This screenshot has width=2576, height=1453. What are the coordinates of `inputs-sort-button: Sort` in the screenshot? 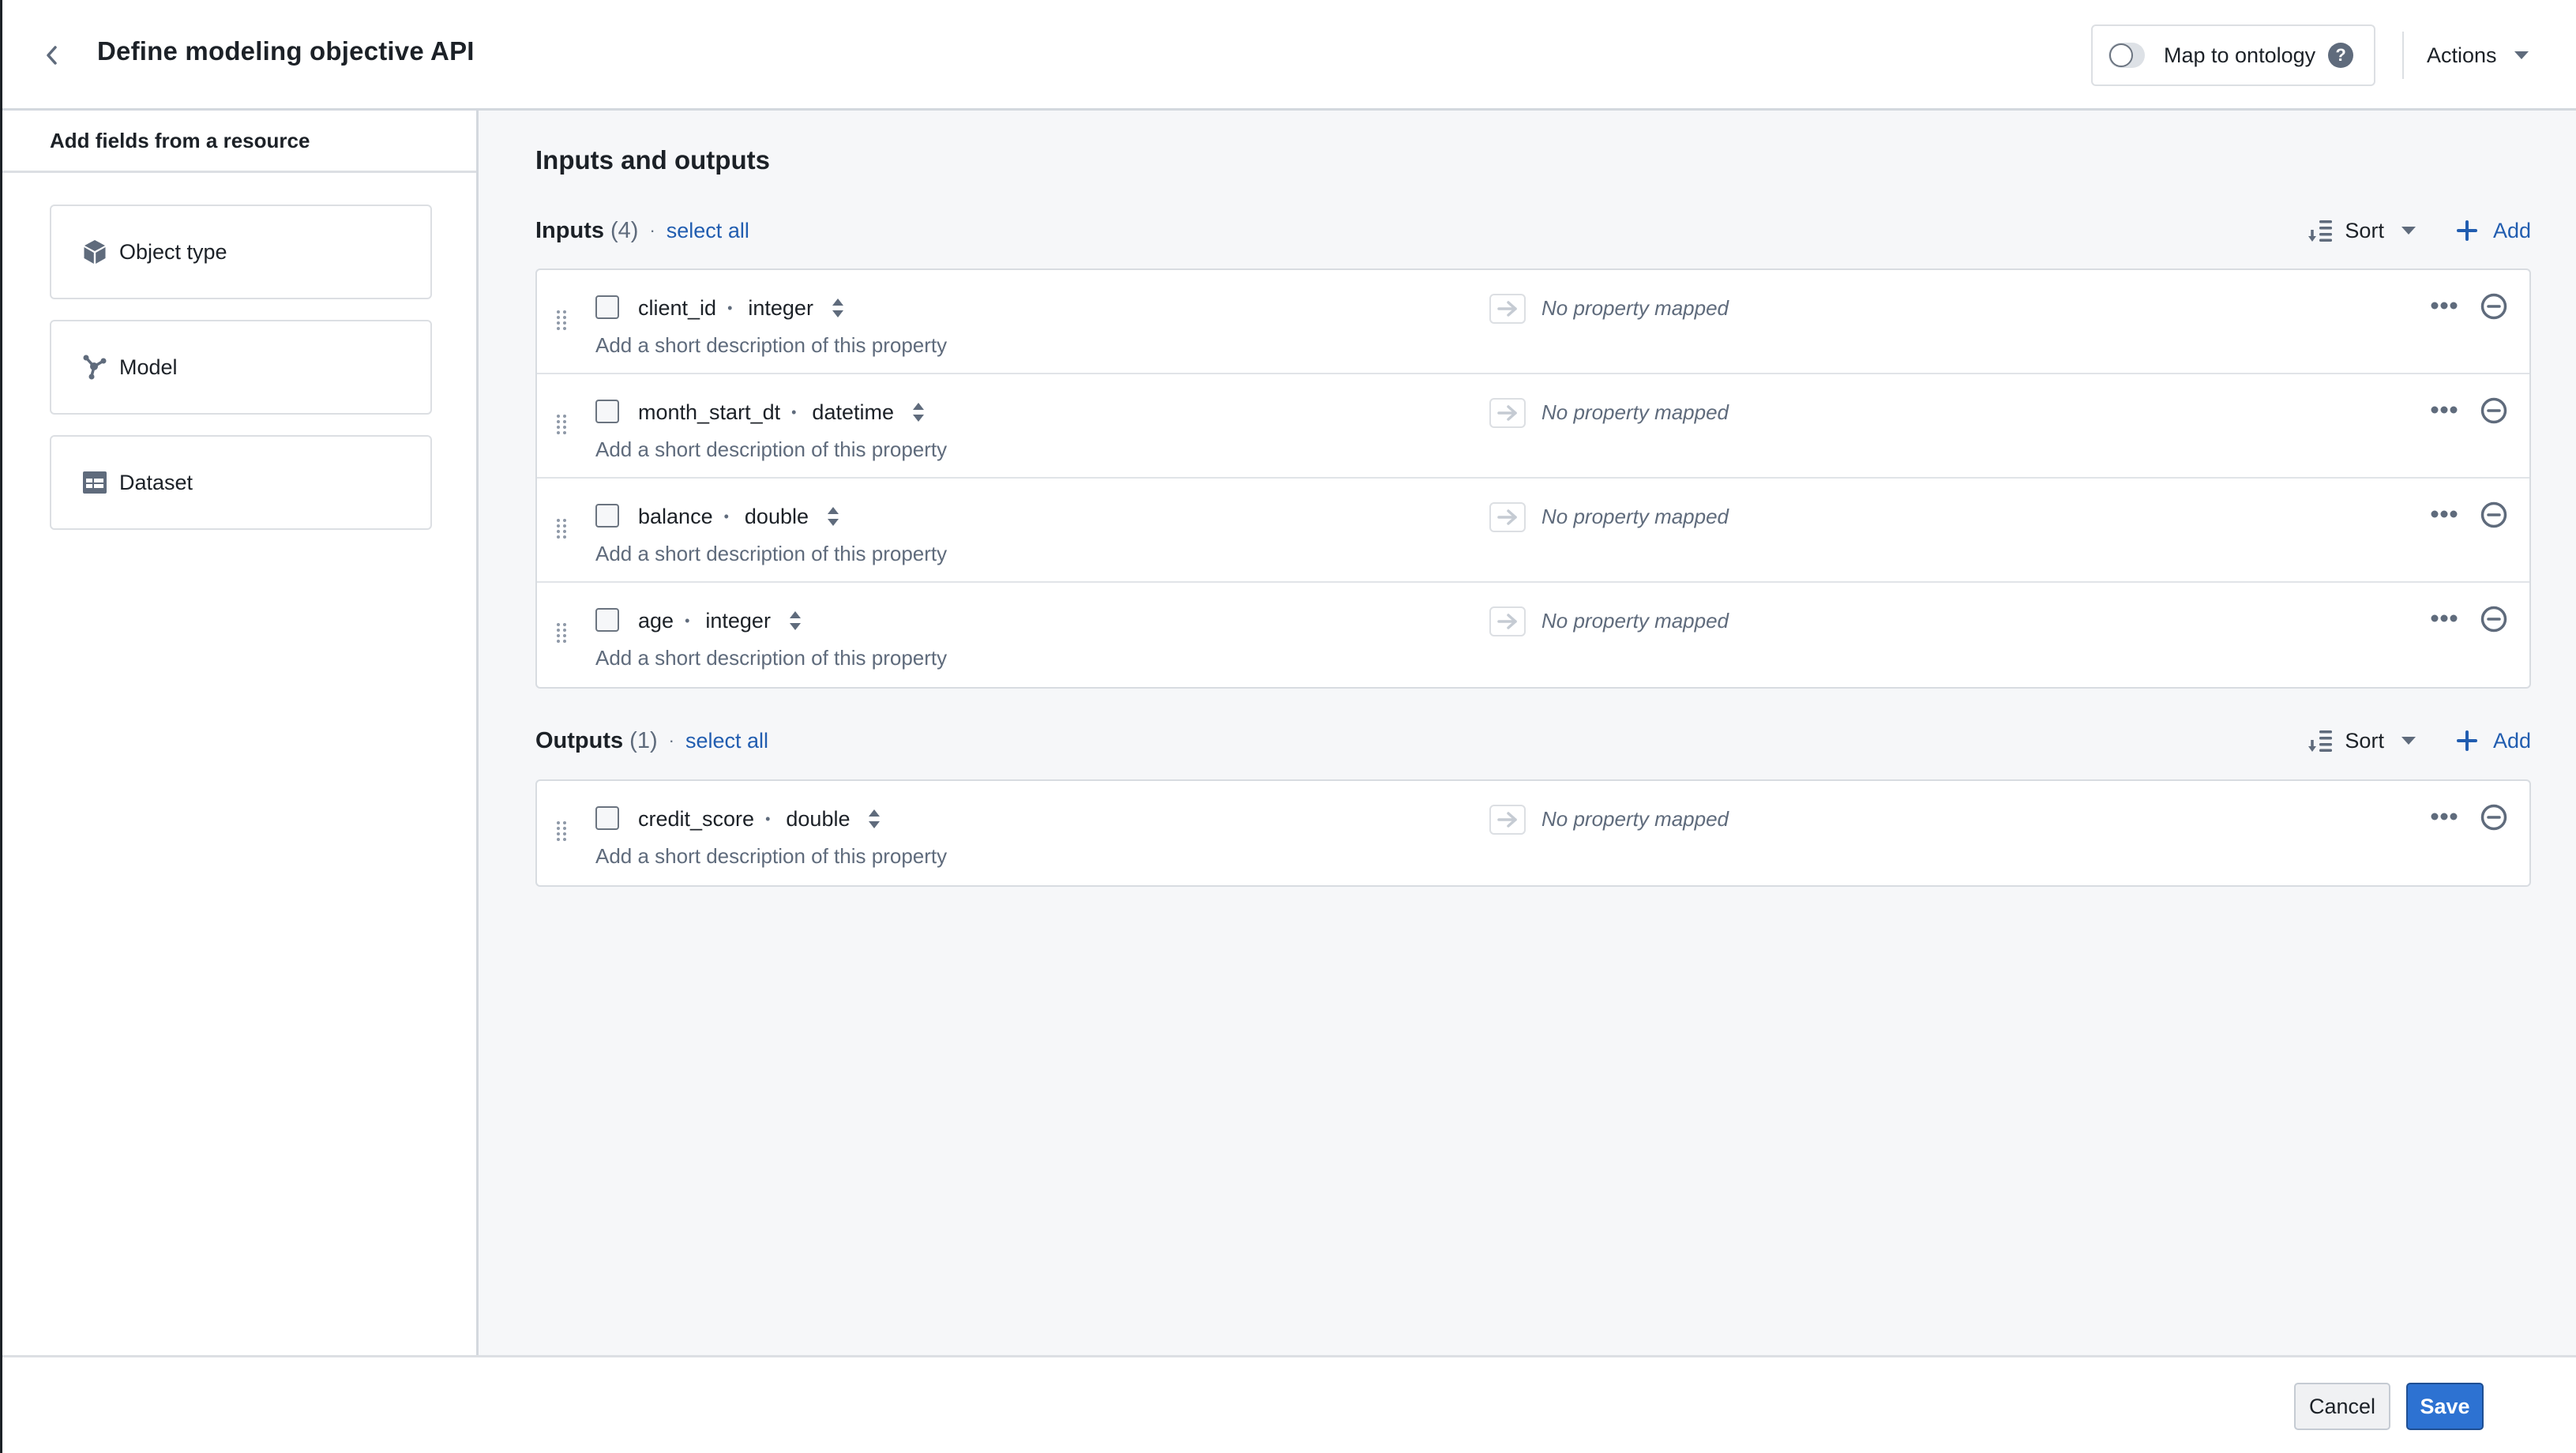 It's located at (2361, 231).